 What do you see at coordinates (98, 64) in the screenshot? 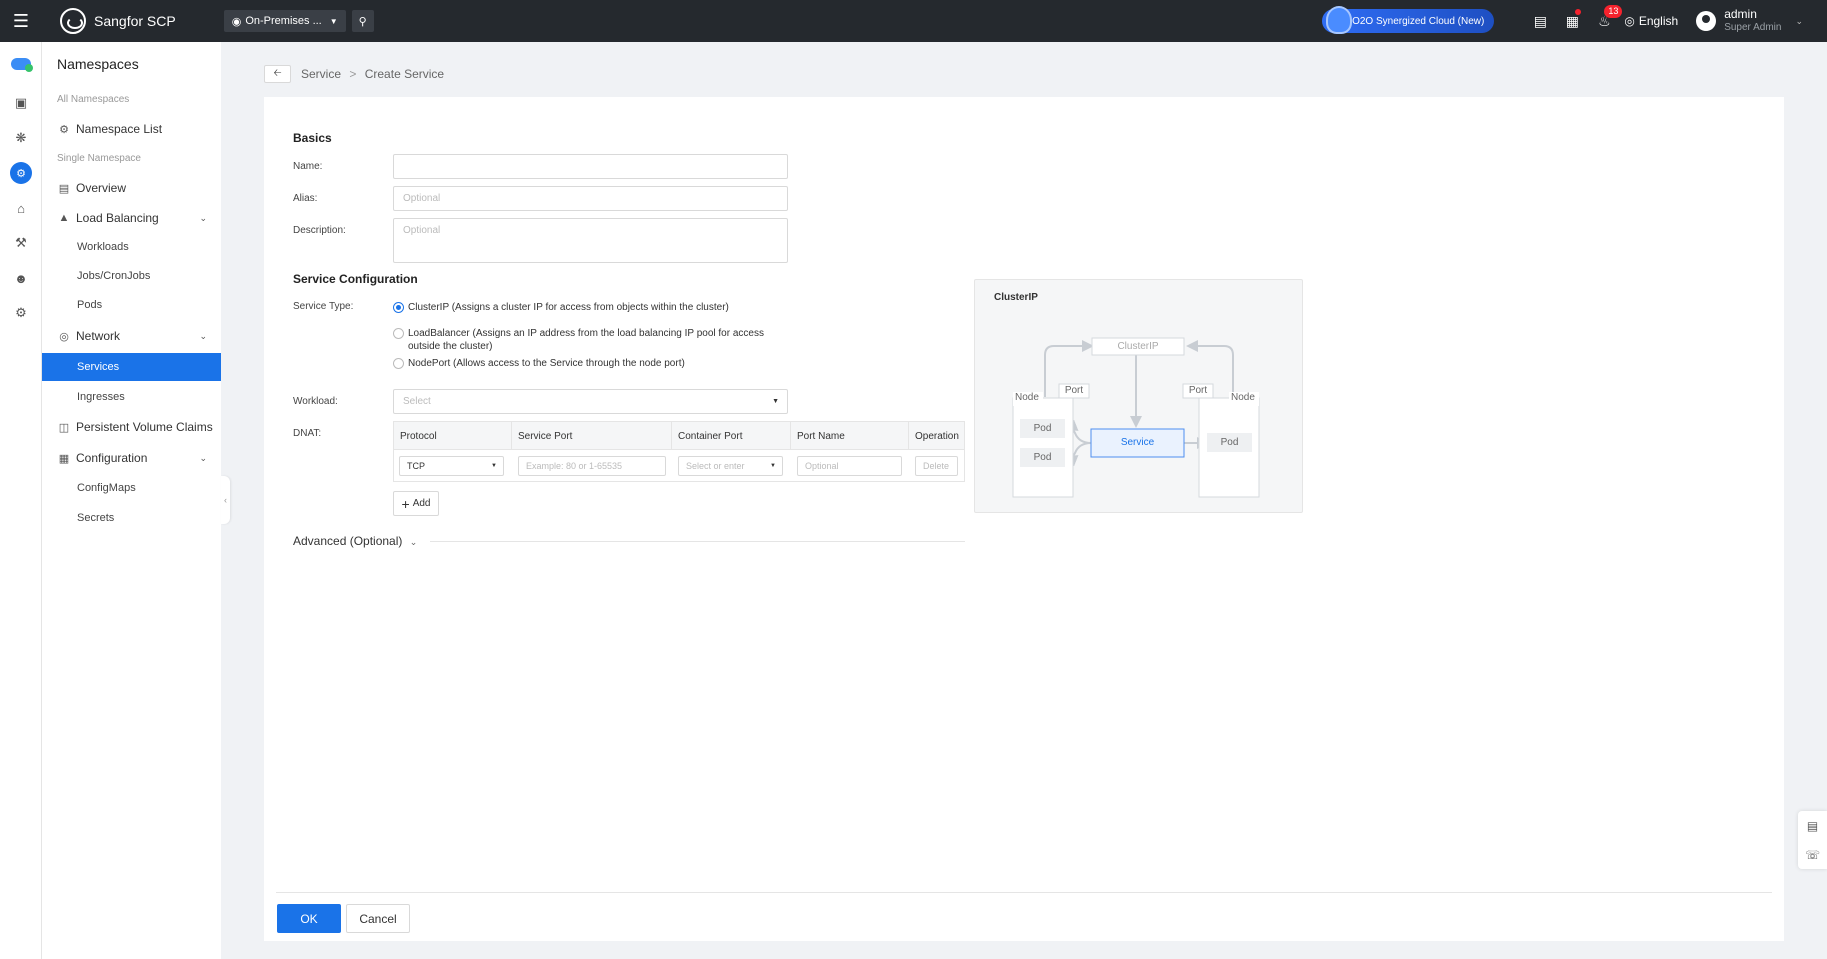
I see `sidenav-title: Namespaces` at bounding box center [98, 64].